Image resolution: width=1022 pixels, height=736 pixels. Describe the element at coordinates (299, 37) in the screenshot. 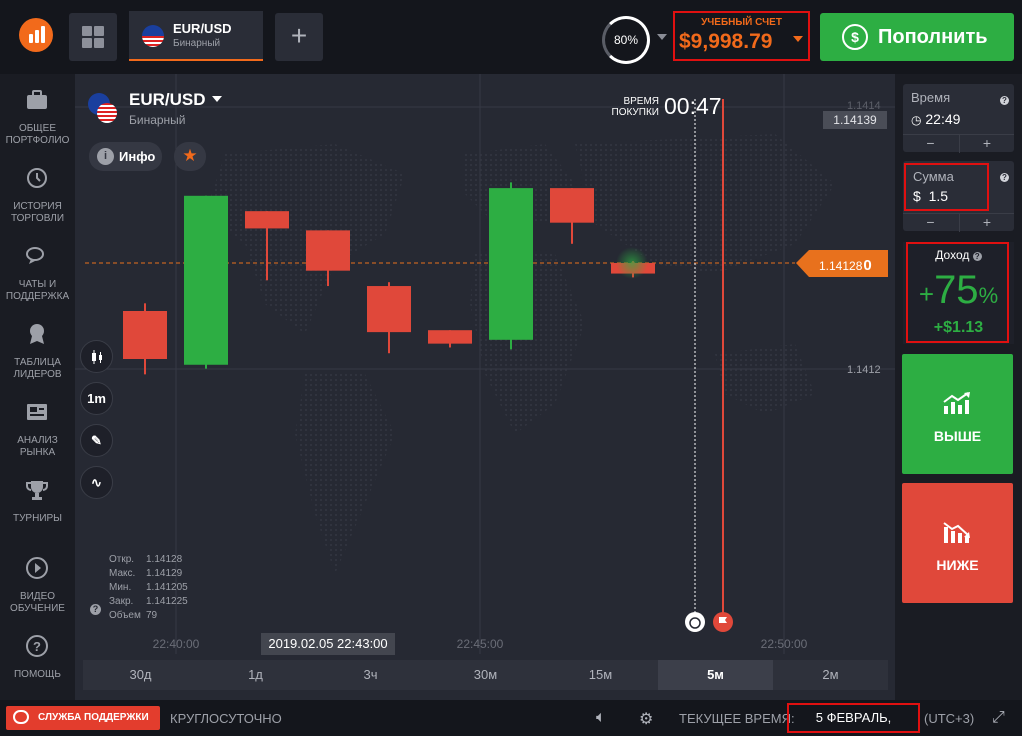

I see `add-tab-button: +` at that location.